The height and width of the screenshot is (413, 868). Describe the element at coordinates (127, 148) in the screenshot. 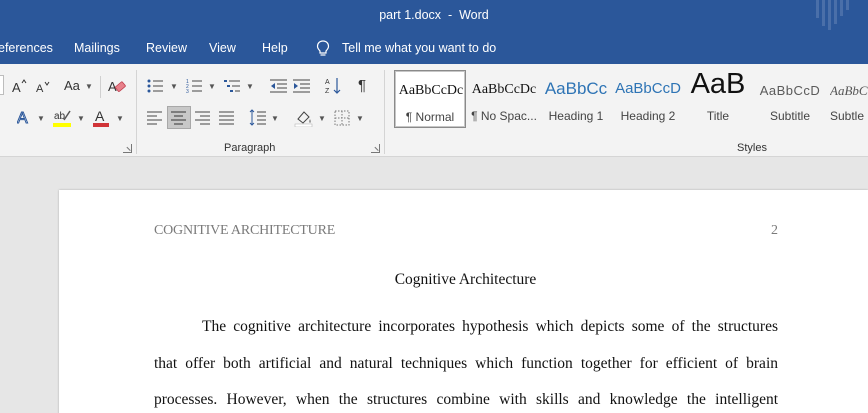

I see `font-dialog-launcher-icon` at that location.